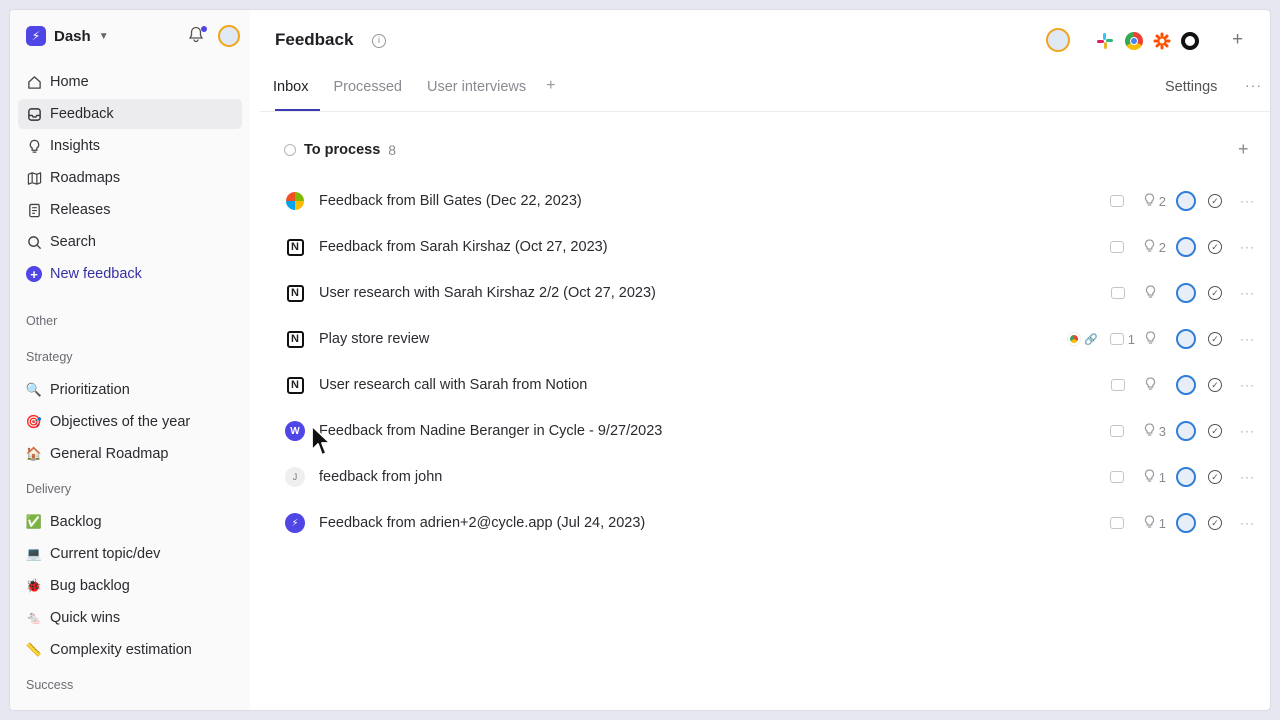  I want to click on sidebar-item-complexity: 📏 Complexity estimation, so click(130, 650).